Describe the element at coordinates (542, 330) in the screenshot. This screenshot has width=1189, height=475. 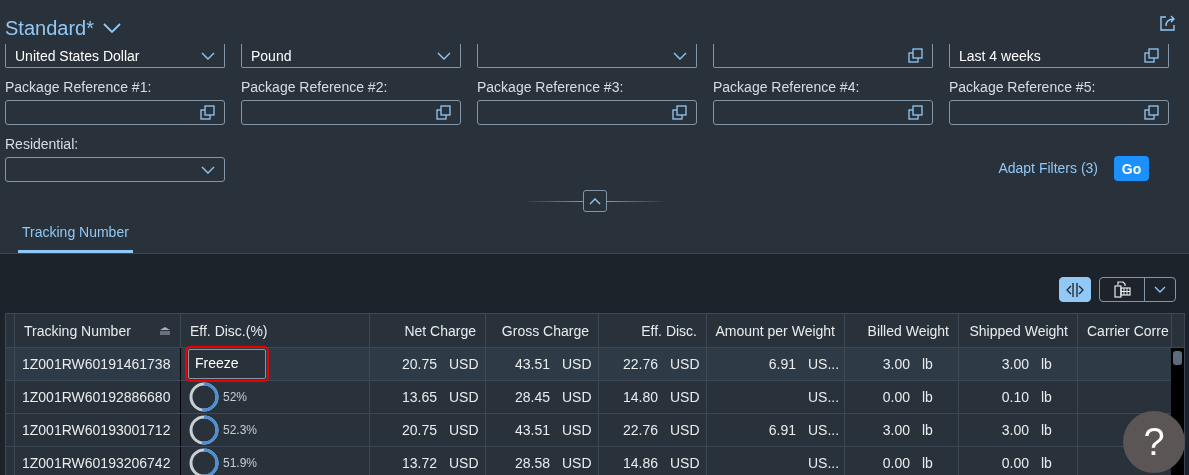
I see `column-header: Gross Charge` at that location.